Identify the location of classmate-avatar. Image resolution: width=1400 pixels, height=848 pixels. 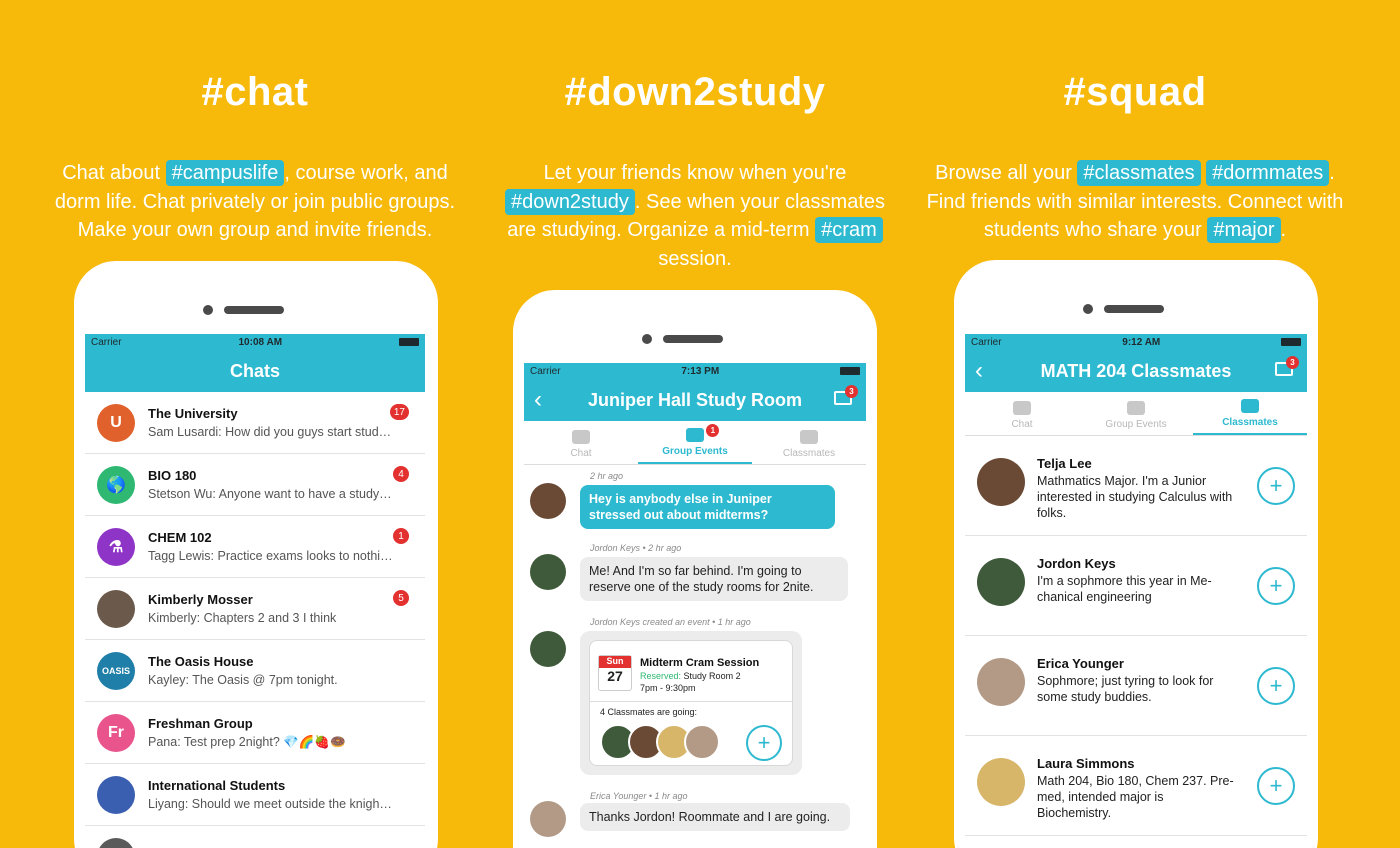
(1001, 682).